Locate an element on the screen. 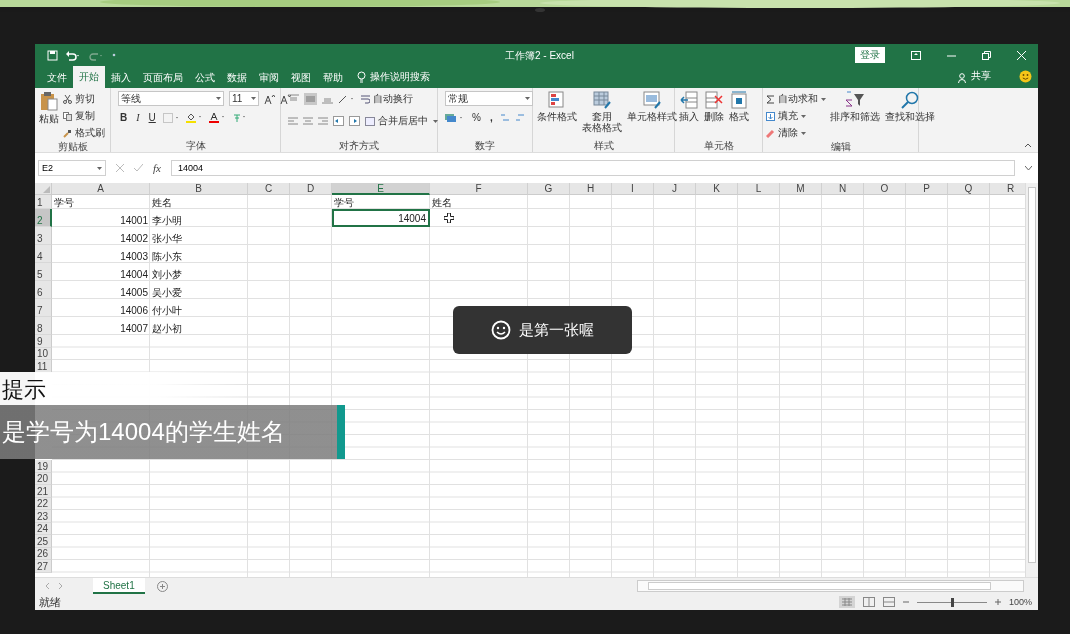 The height and width of the screenshot is (634, 1070). cut-button: 剪切 is located at coordinates (84, 99).